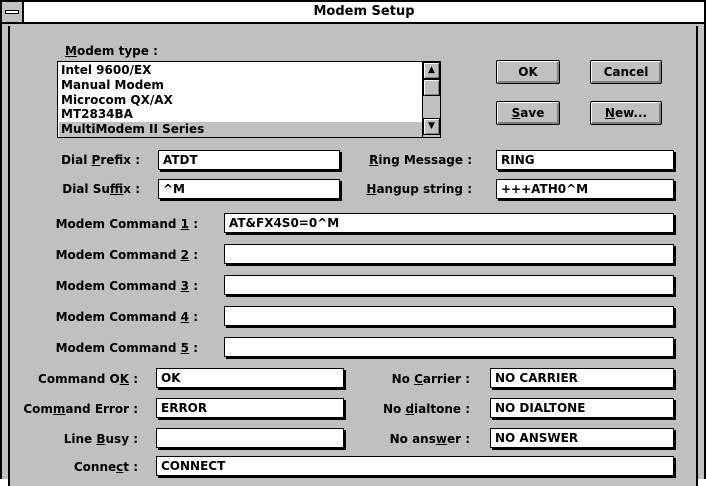 The width and height of the screenshot is (706, 486). What do you see at coordinates (240, 129) in the screenshot?
I see `list-item-selected: MultiModem II Series` at bounding box center [240, 129].